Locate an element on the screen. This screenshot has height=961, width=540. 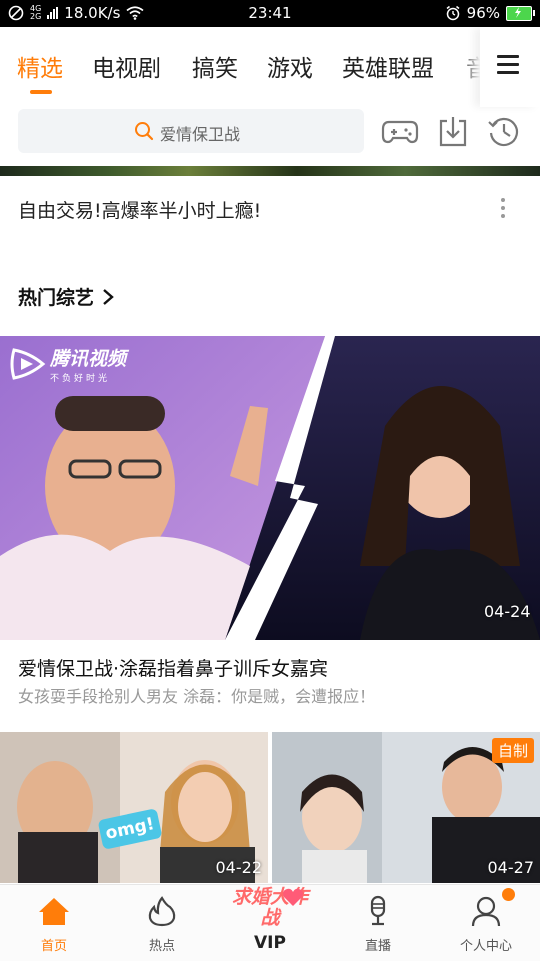
microphone-icon is located at coordinates (378, 910).